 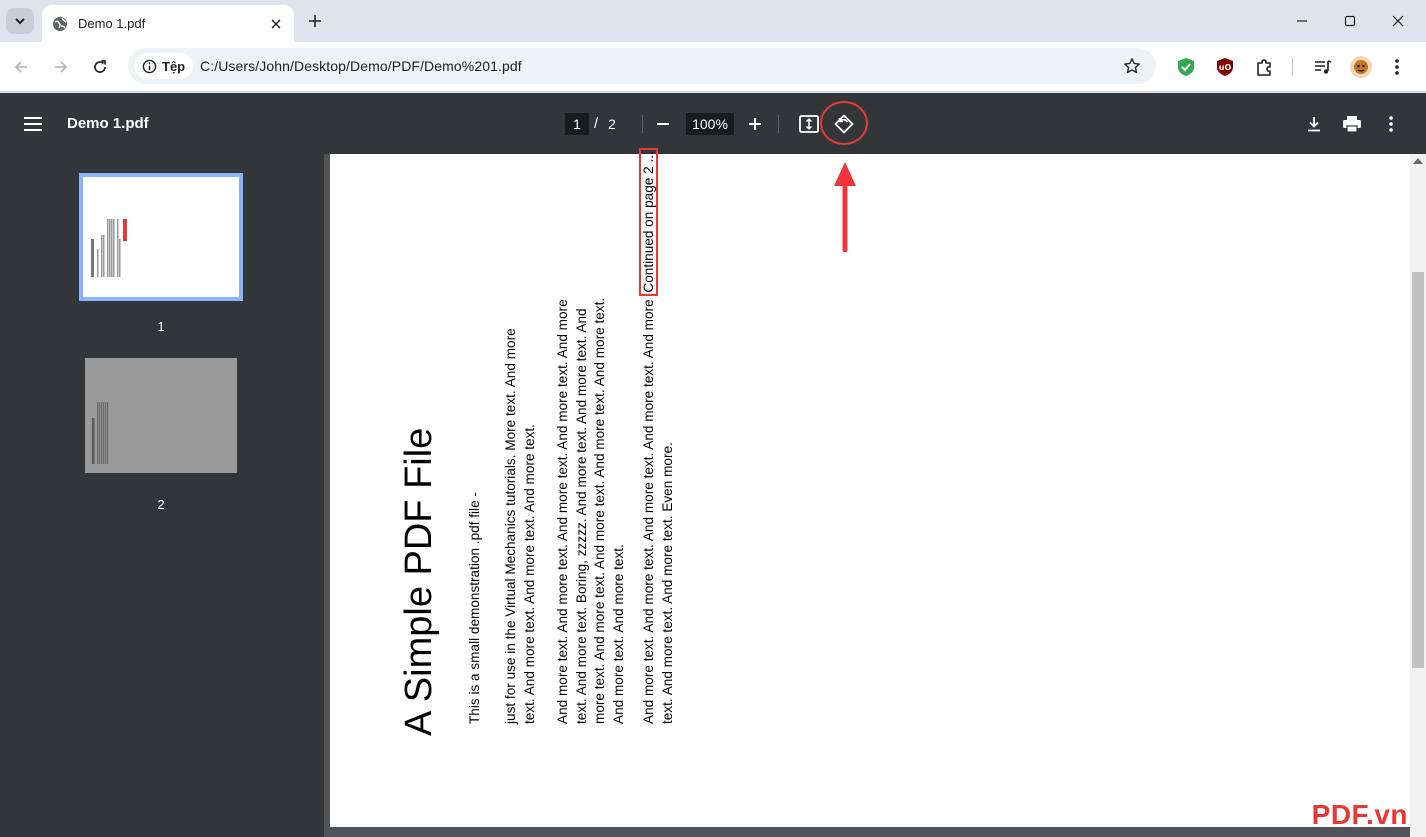 I want to click on reload-button, so click(x=100, y=67).